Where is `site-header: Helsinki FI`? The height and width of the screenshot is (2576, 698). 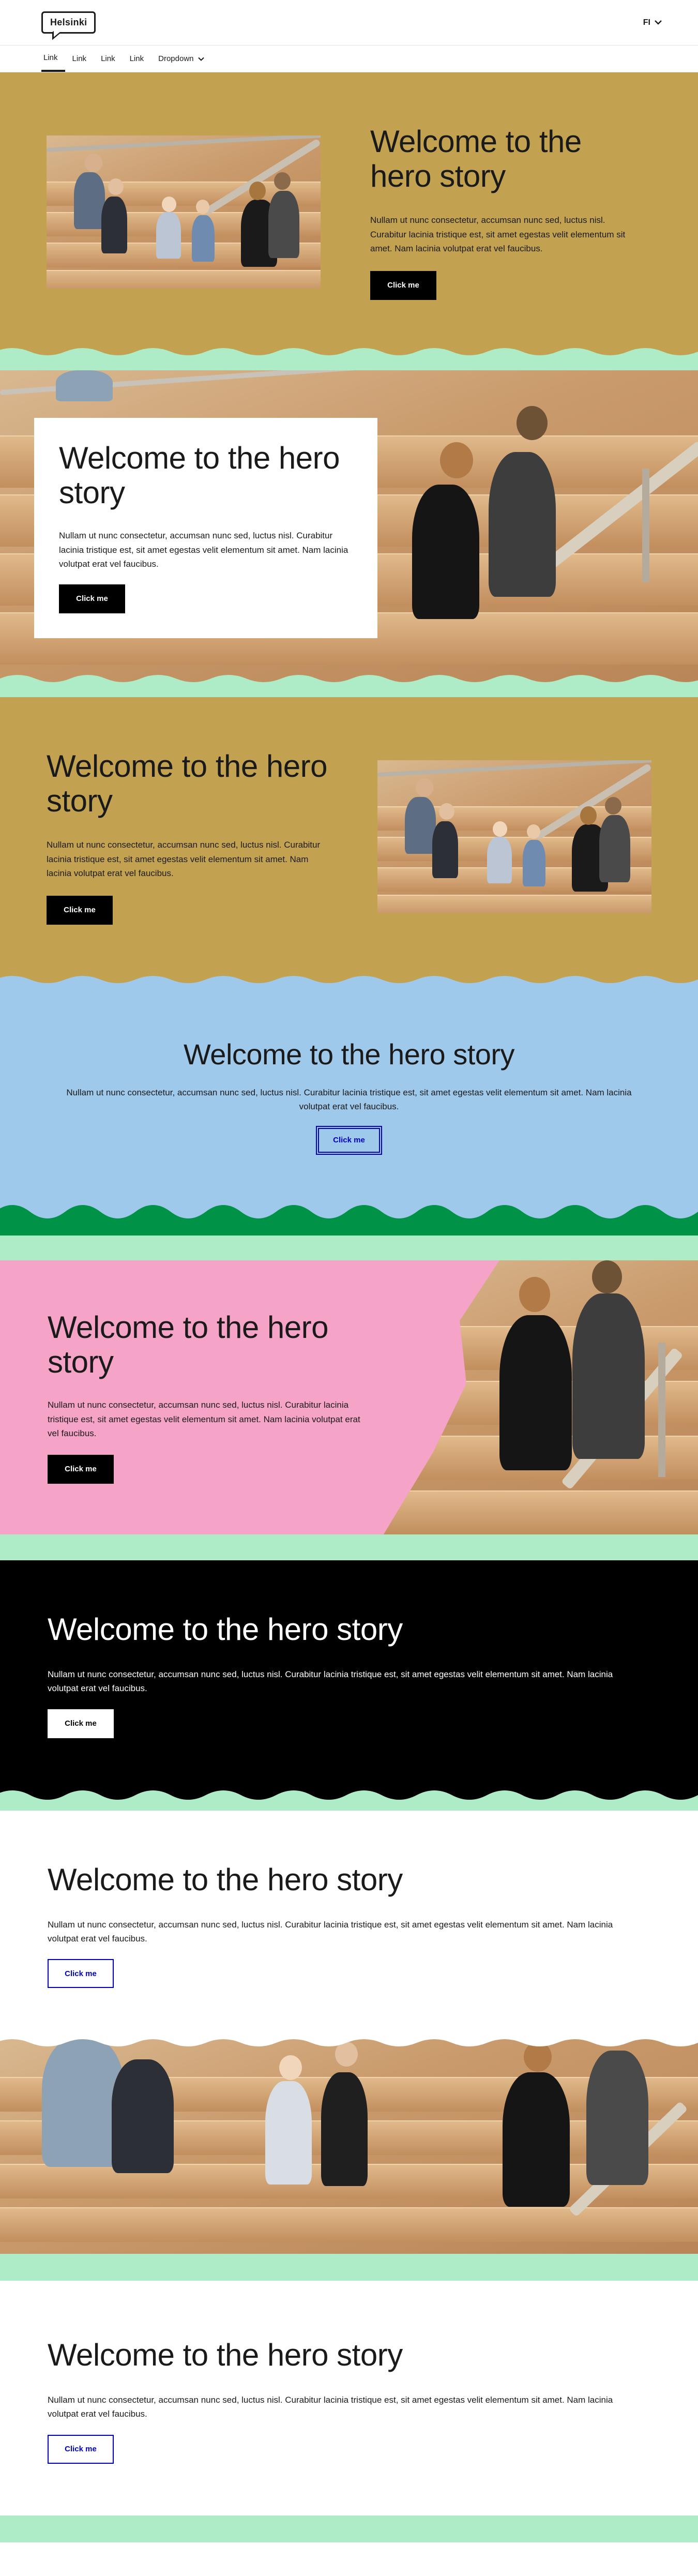
site-header: Helsinki FI is located at coordinates (349, 23).